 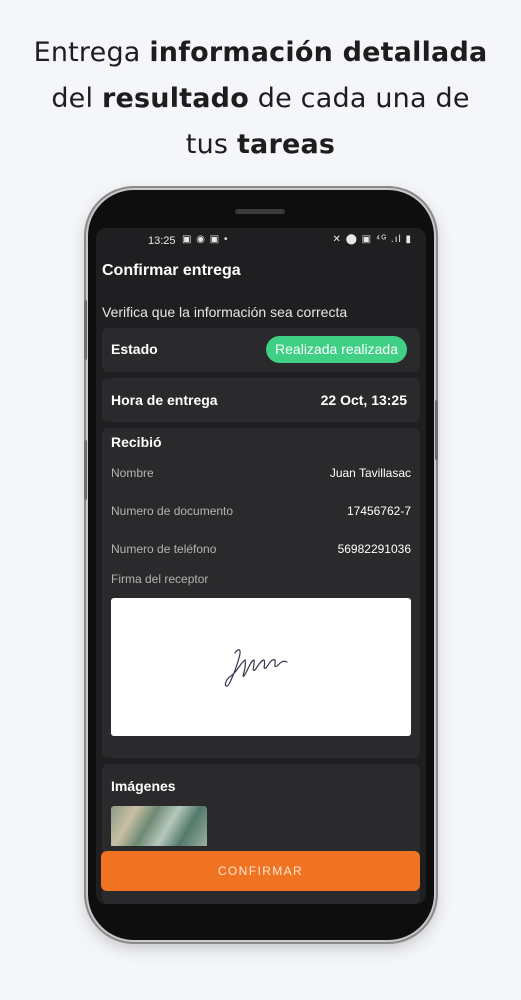 What do you see at coordinates (136, 442) in the screenshot?
I see `recibio-title: Recibió` at bounding box center [136, 442].